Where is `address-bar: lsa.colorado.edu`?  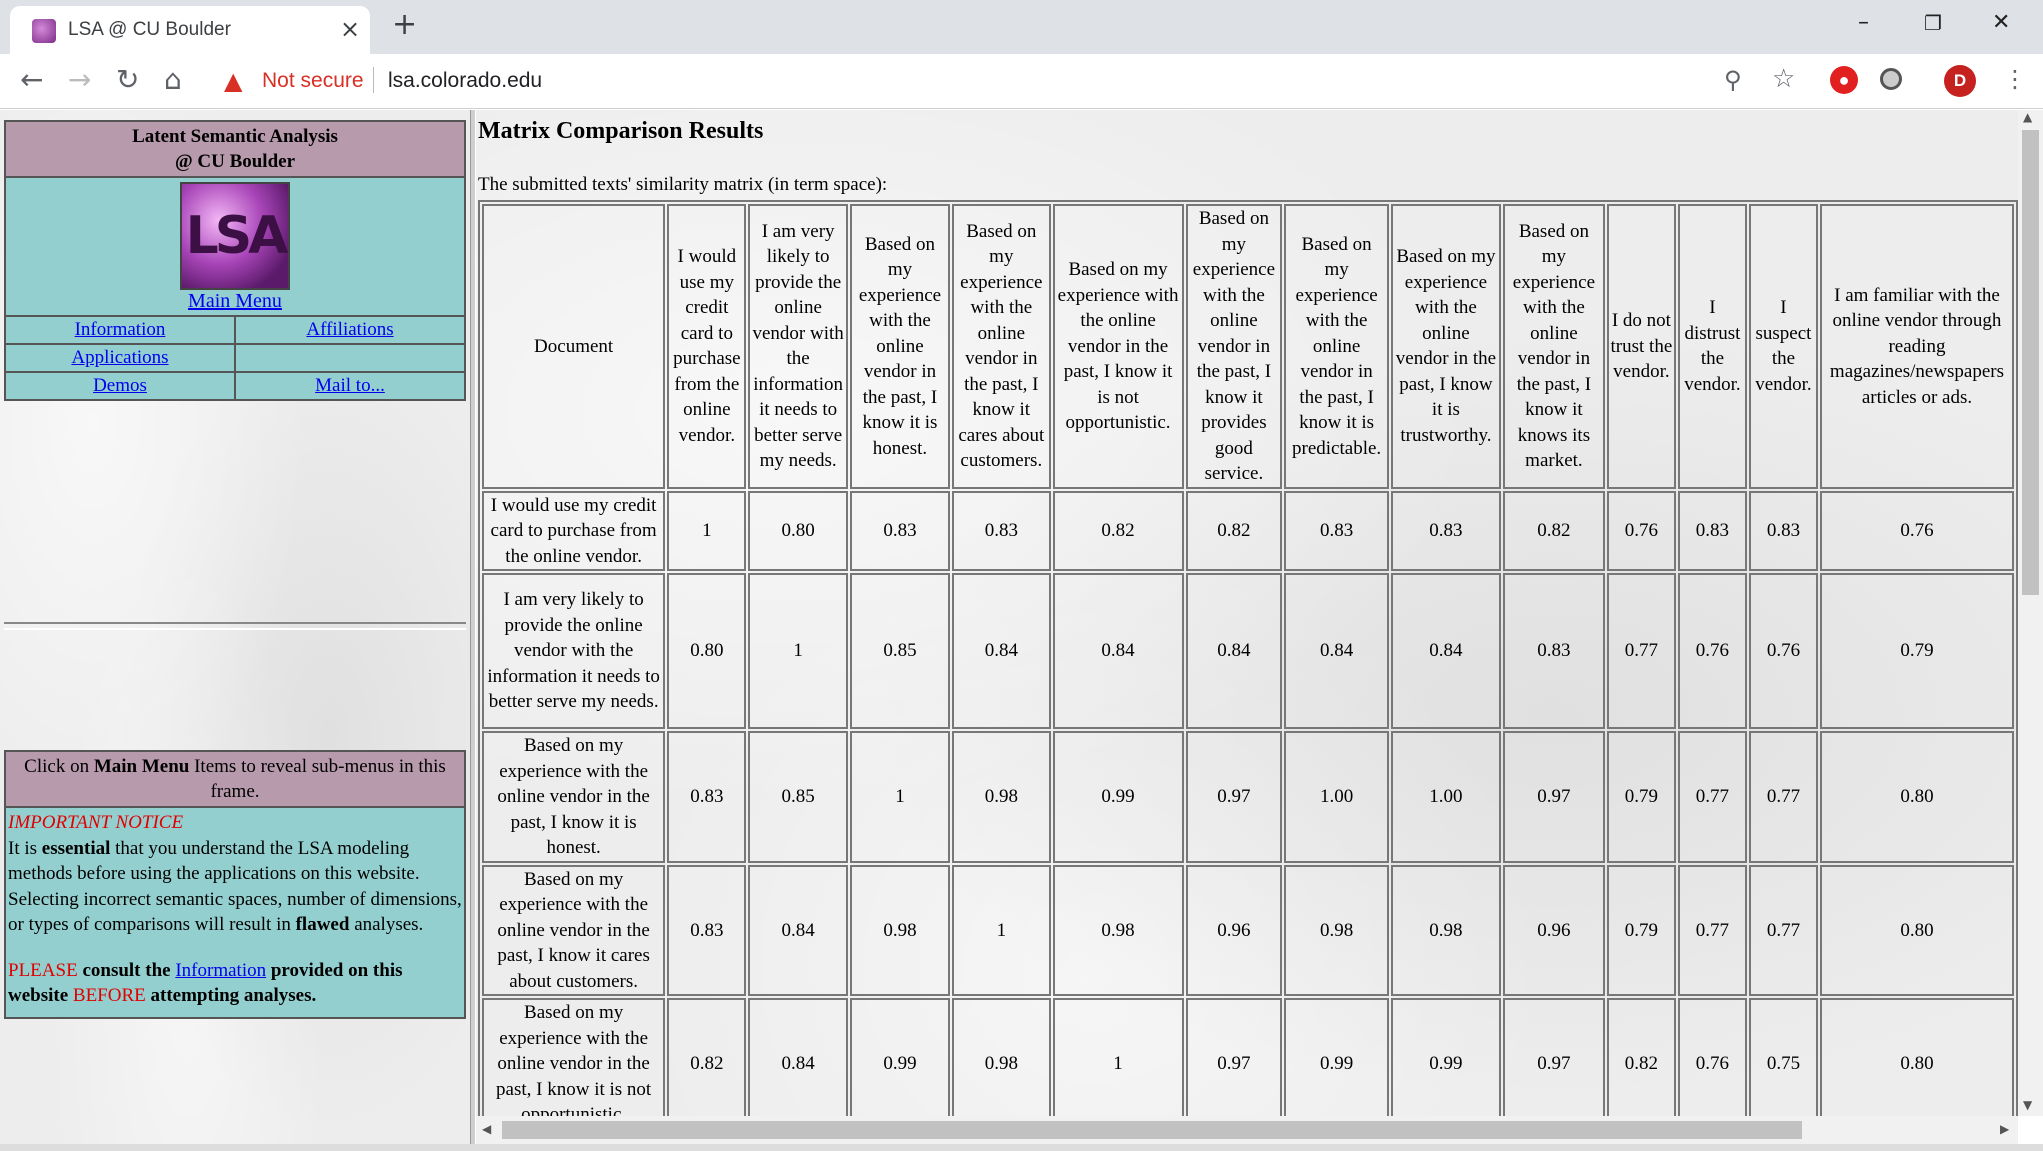
address-bar: lsa.colorado.edu is located at coordinates (465, 81).